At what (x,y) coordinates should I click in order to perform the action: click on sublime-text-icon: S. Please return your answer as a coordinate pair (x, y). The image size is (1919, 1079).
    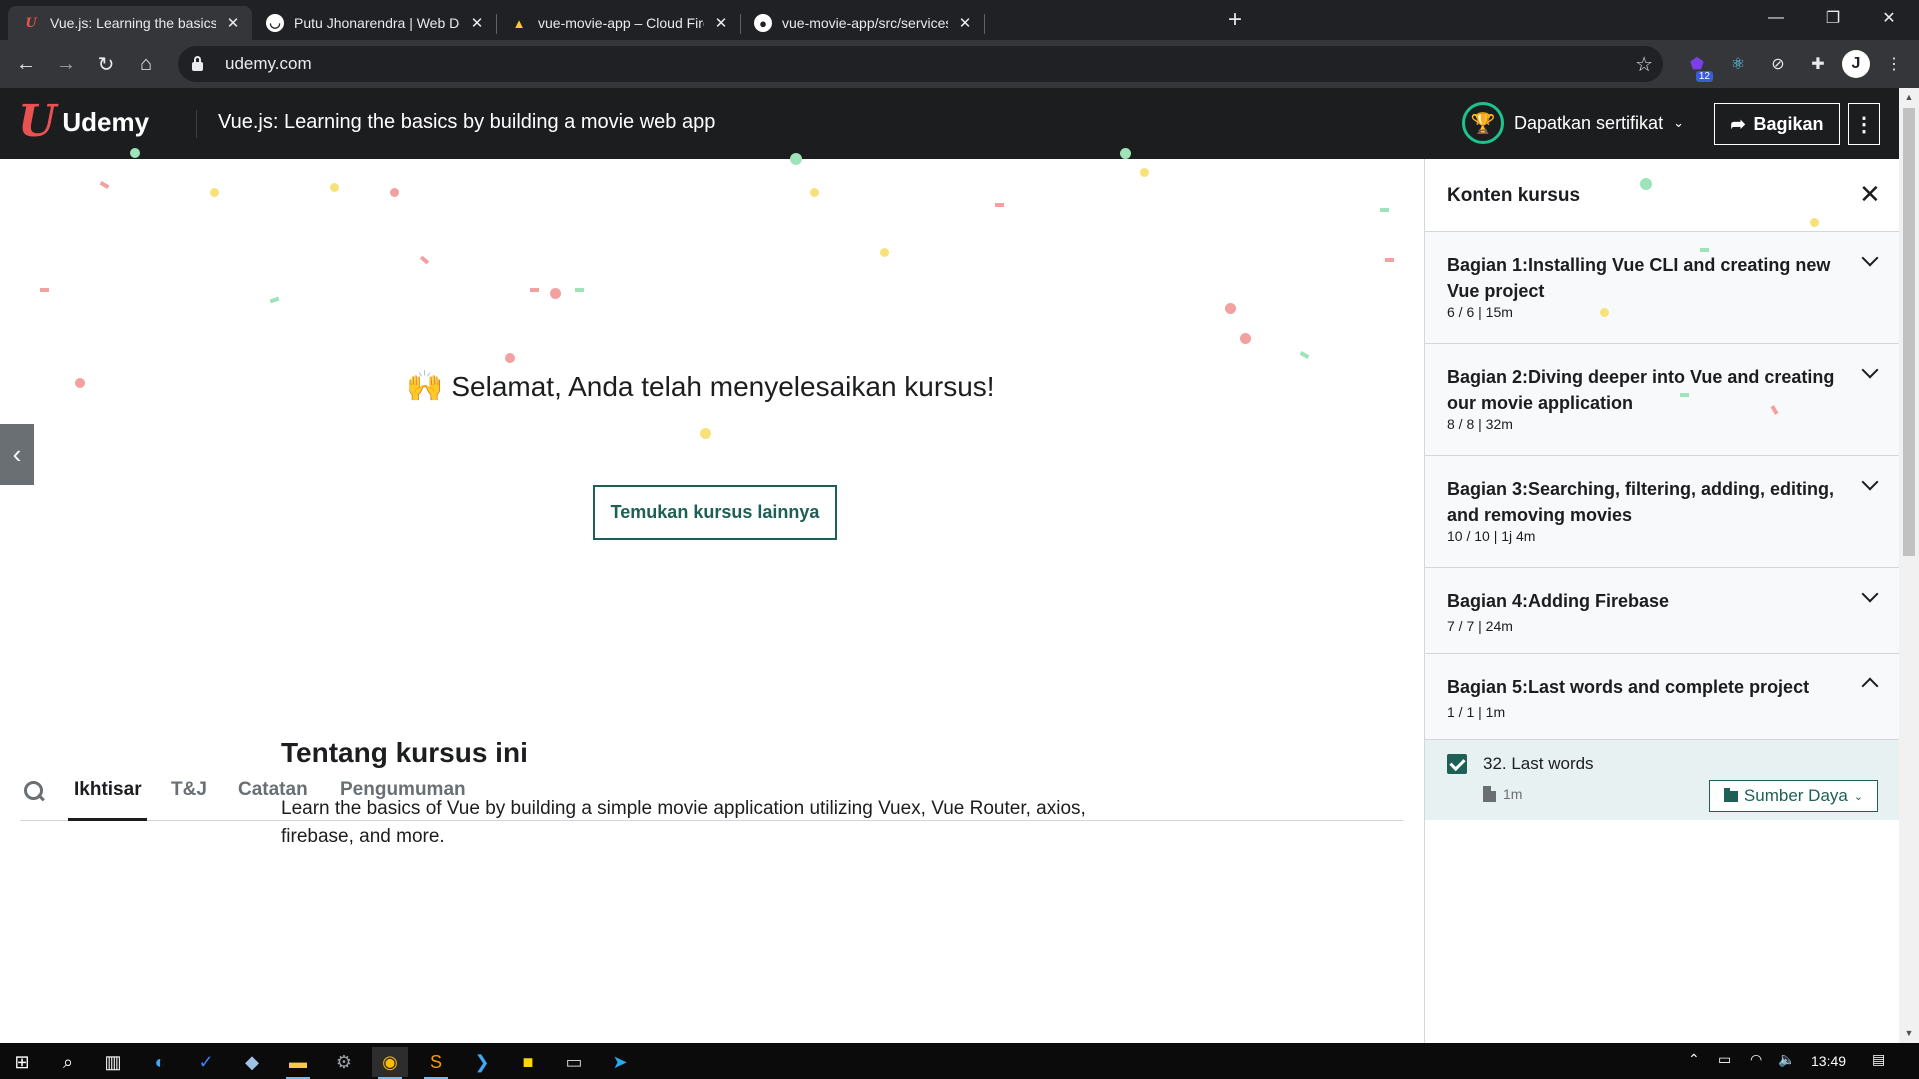
    Looking at the image, I should click on (436, 1063).